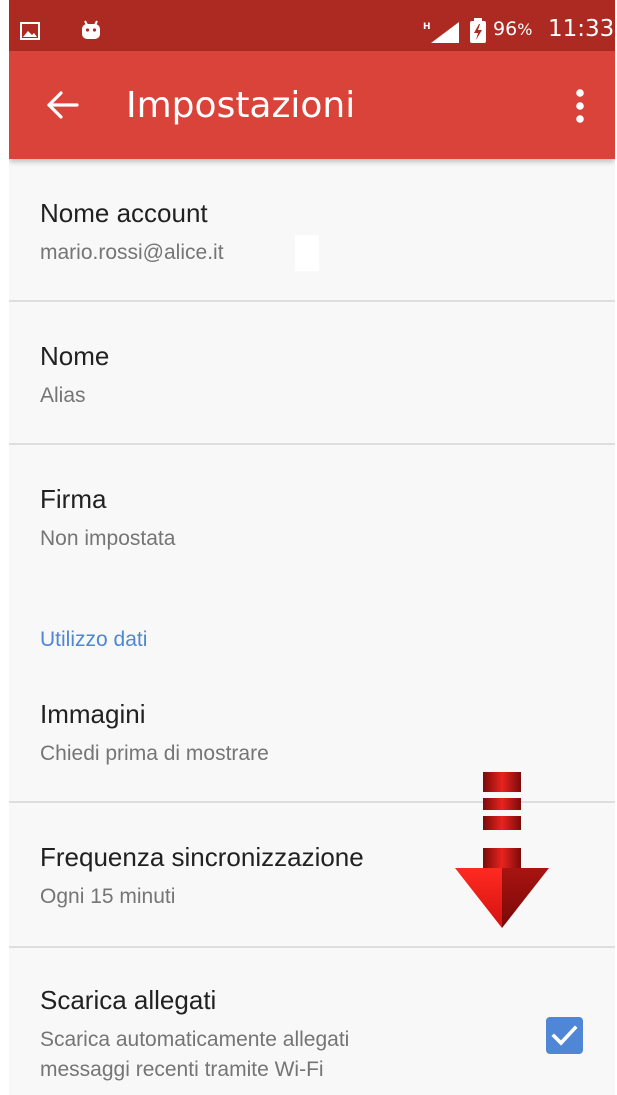 Image resolution: width=617 pixels, height=1095 pixels. Describe the element at coordinates (312, 25) in the screenshot. I see `status-bar: H 96% 11:33` at that location.